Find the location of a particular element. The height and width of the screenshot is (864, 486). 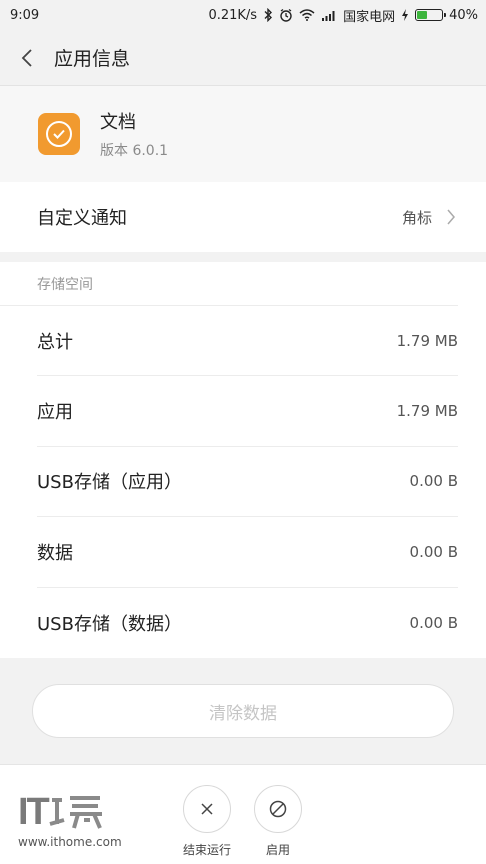

clear-data-button: 清除数据 is located at coordinates (243, 711).